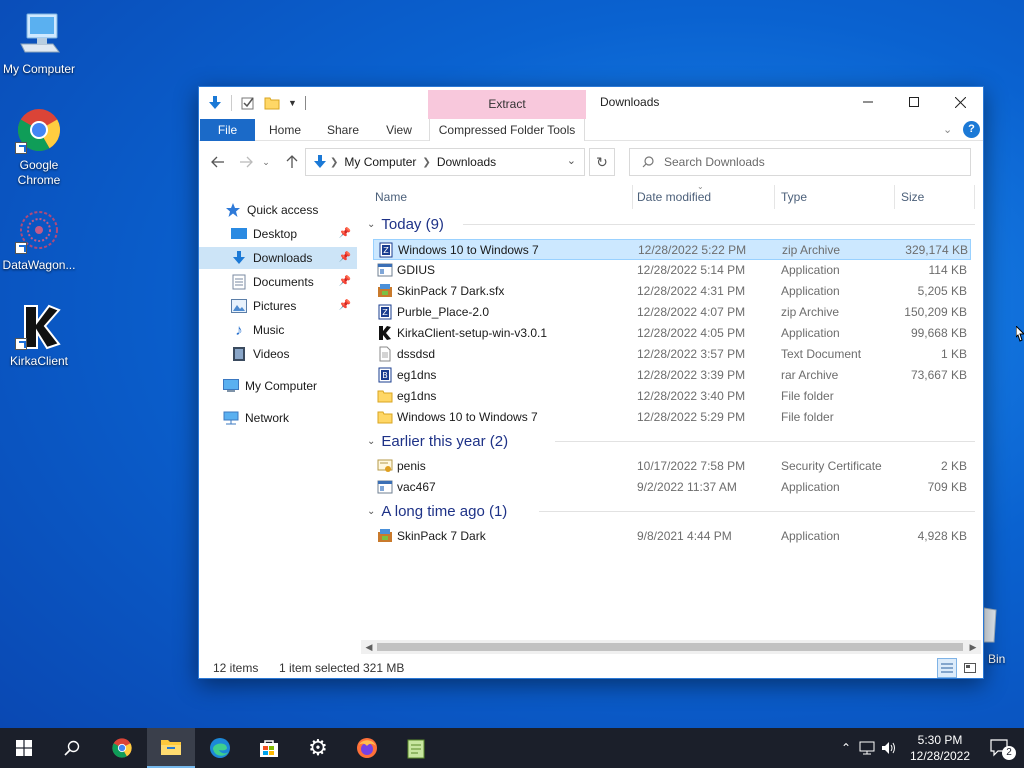 Image resolution: width=1024 pixels, height=768 pixels. What do you see at coordinates (971, 129) in the screenshot?
I see `help-icon: ?` at bounding box center [971, 129].